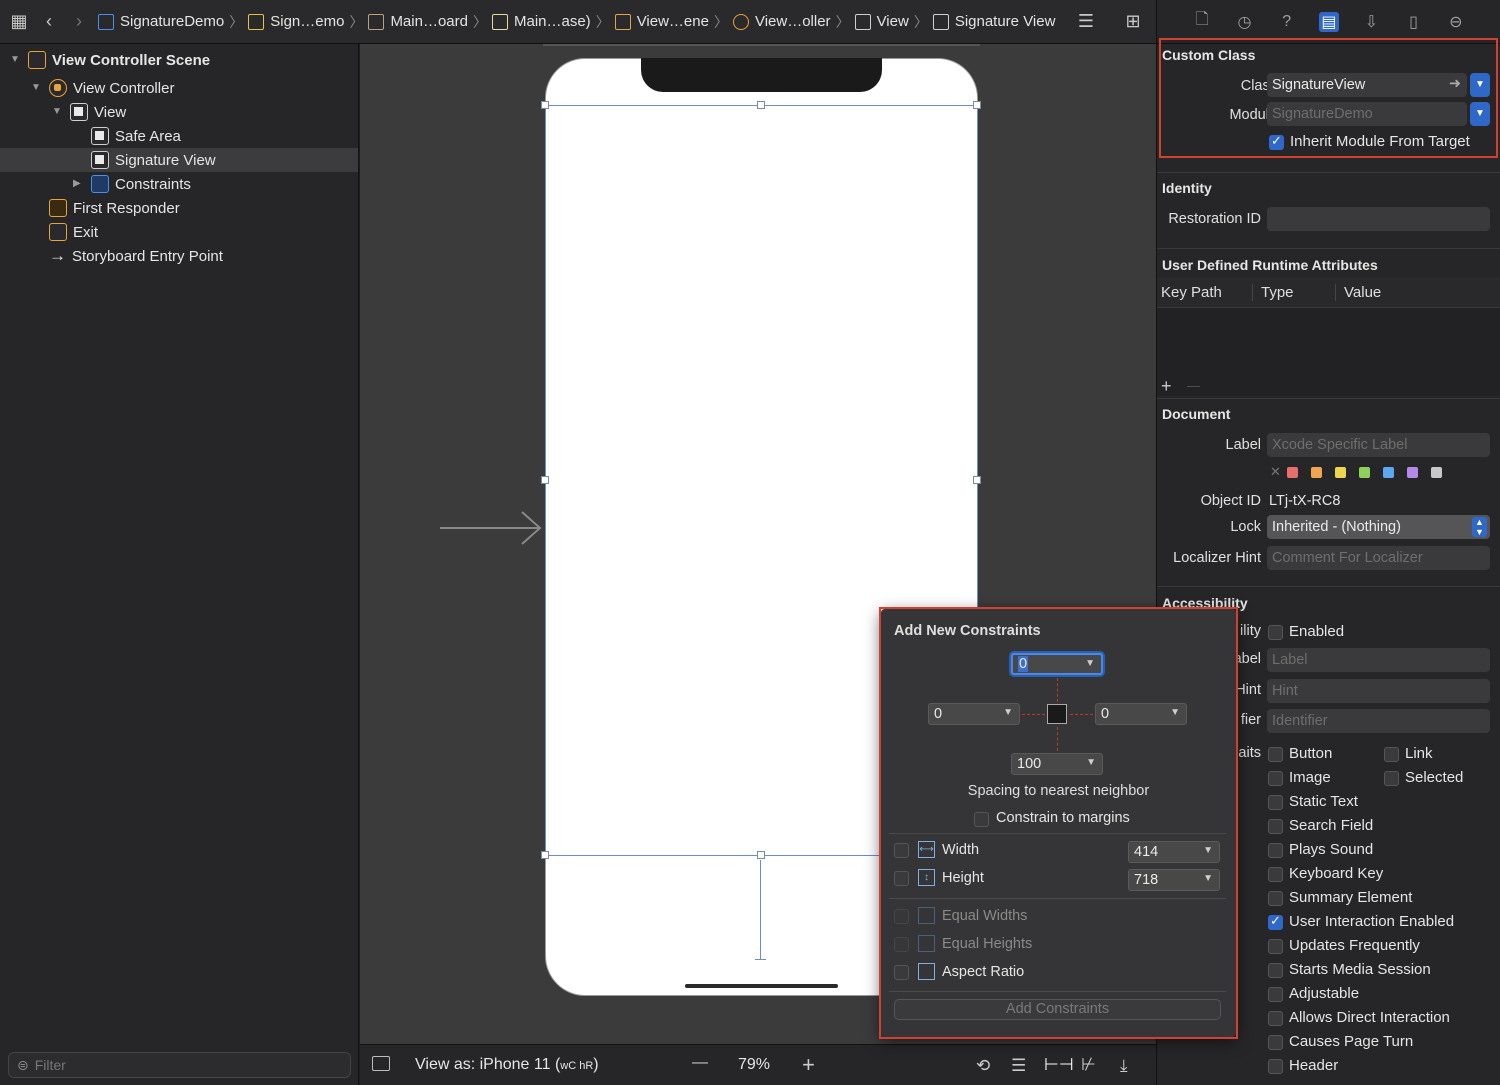  I want to click on breadcrumb-item: View…ene 〉, so click(673, 22).